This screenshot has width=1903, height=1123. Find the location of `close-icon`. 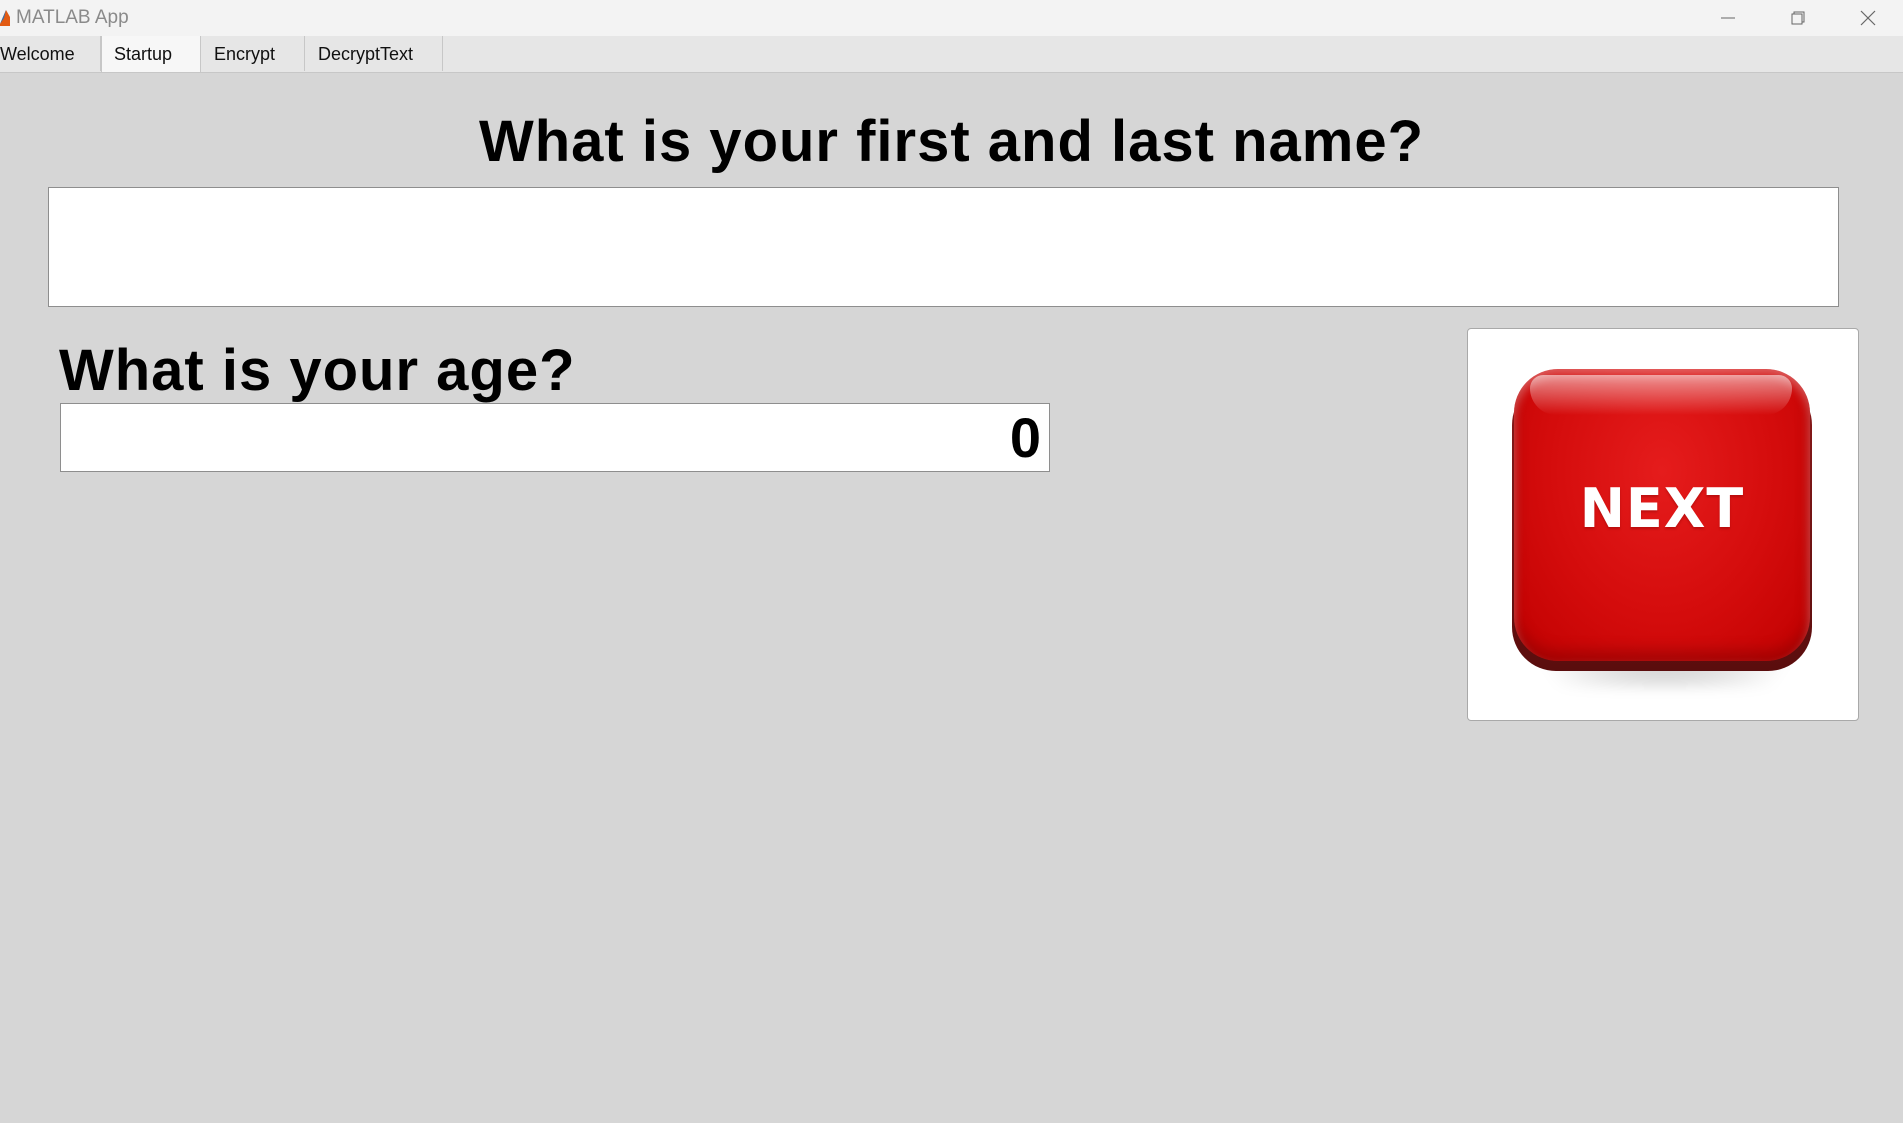

close-icon is located at coordinates (1868, 18).